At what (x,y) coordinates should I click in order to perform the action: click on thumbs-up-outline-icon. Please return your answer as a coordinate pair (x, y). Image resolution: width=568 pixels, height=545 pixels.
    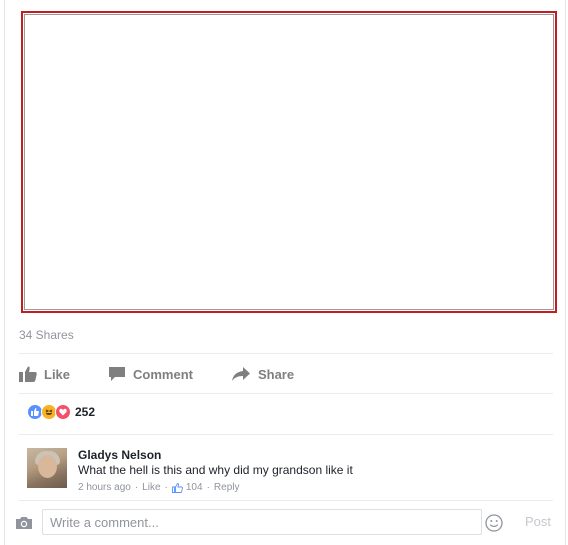
    Looking at the image, I should click on (177, 487).